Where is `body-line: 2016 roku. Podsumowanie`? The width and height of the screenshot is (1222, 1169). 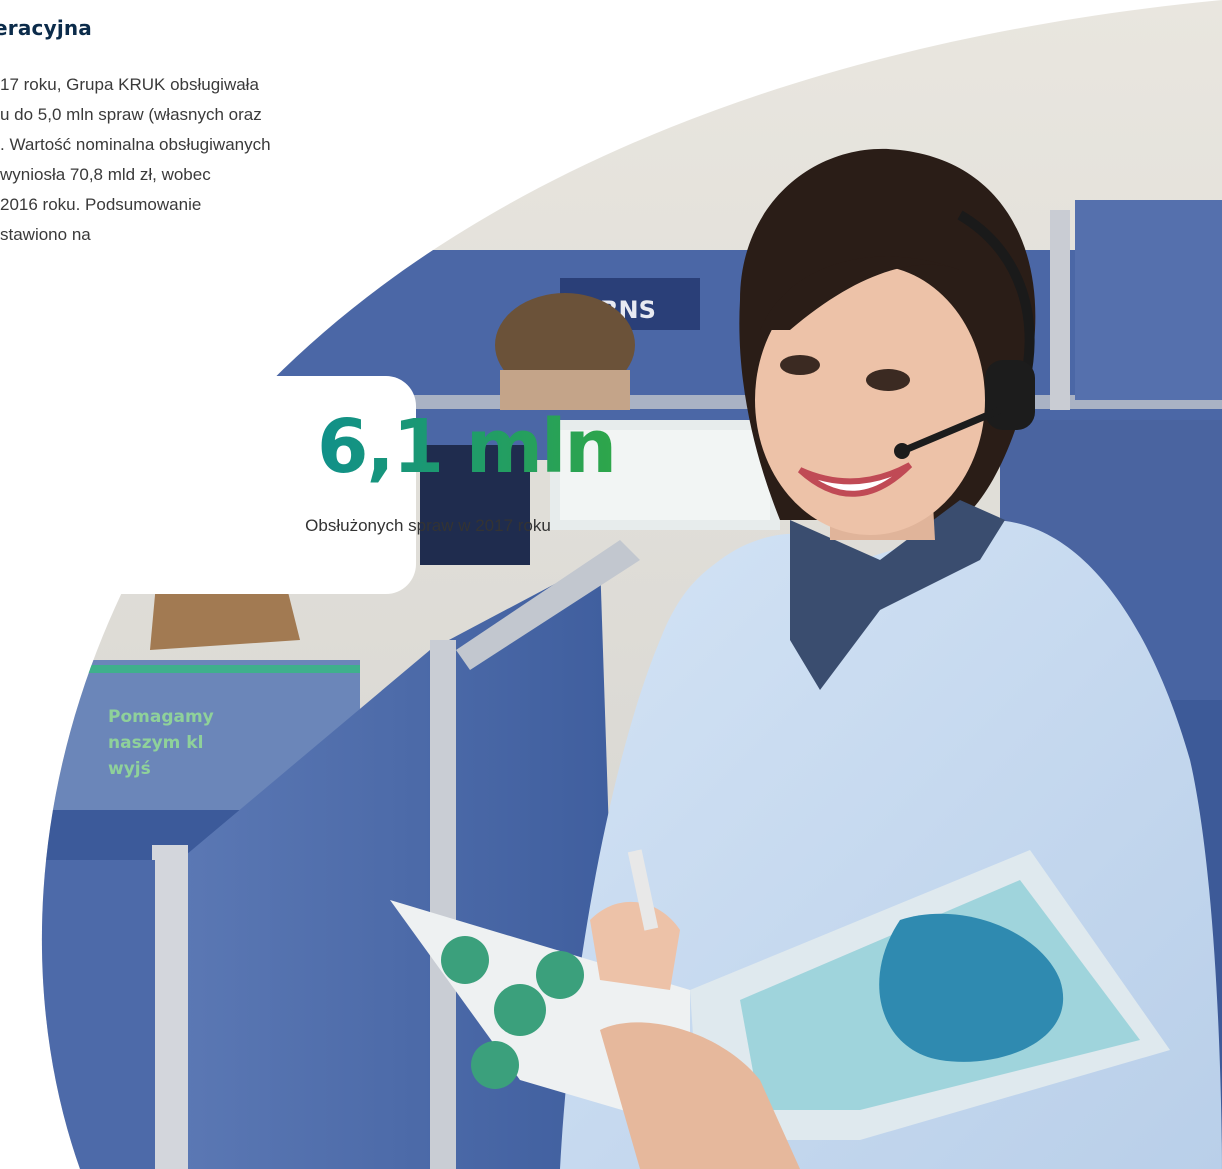 body-line: 2016 roku. Podsumowanie is located at coordinates (101, 204).